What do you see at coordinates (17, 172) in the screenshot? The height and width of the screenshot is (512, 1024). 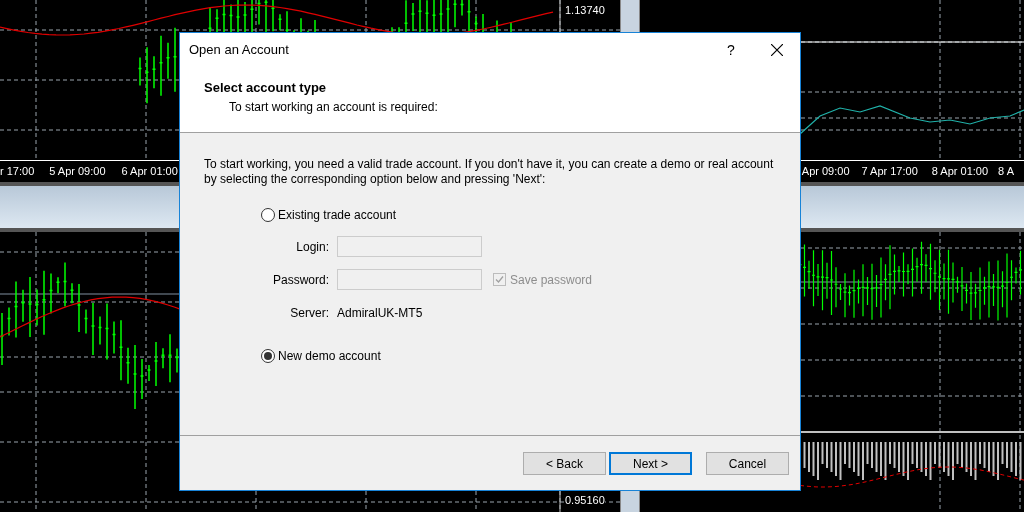 I see `time-label: r 17:00` at bounding box center [17, 172].